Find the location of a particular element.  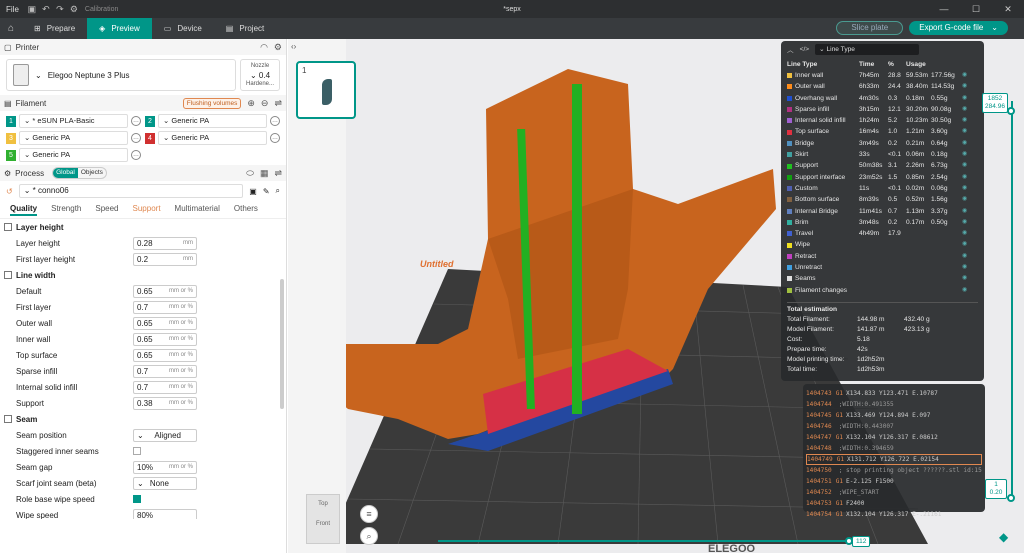

line-type-row: Retract ◉ is located at coordinates (882, 256).